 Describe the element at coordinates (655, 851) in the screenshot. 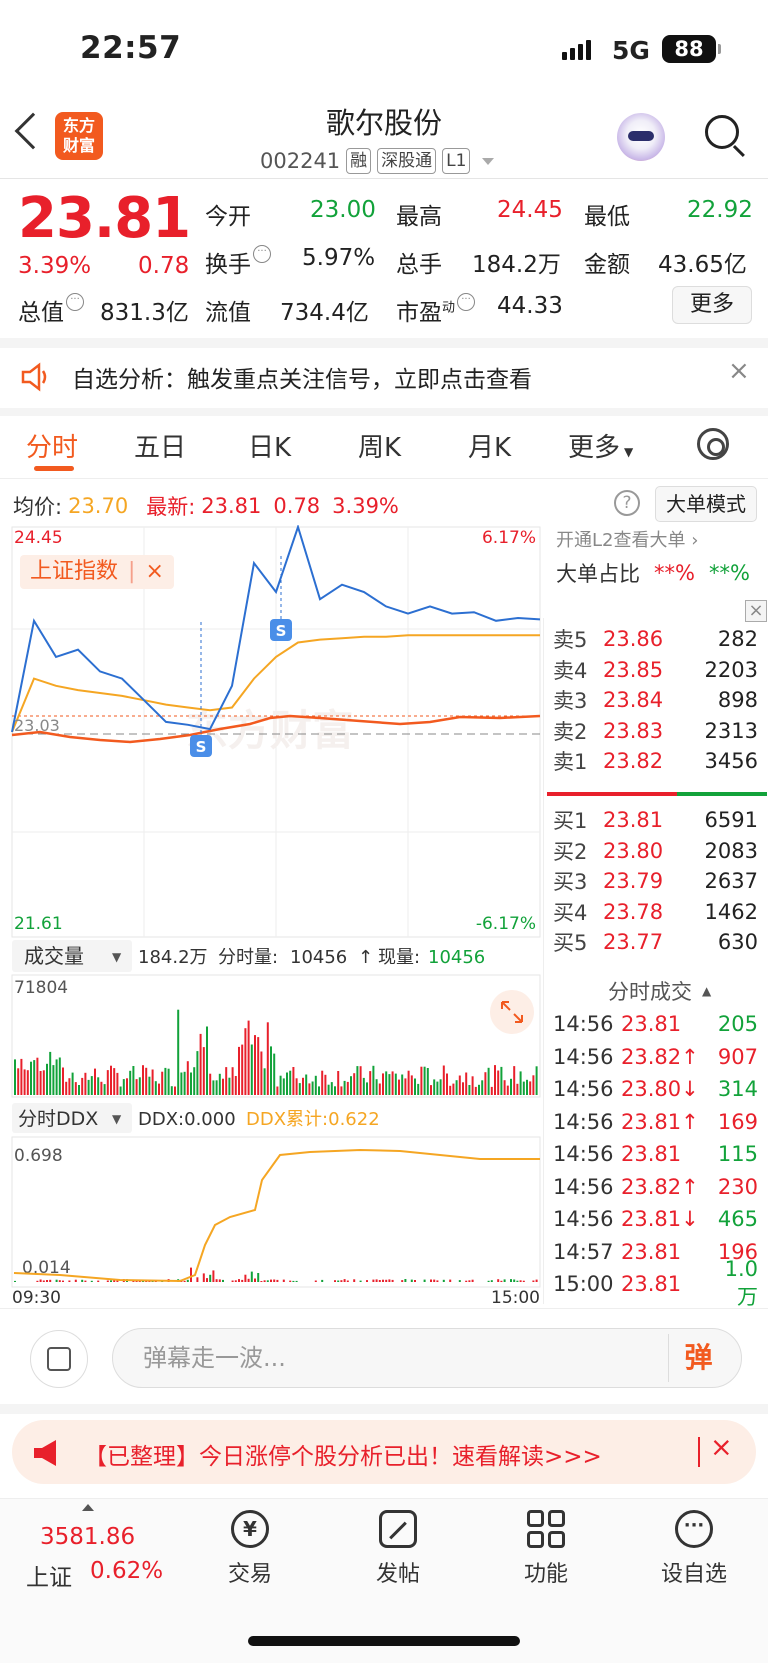

I see `bid-row: 买2 23.80 2083` at that location.